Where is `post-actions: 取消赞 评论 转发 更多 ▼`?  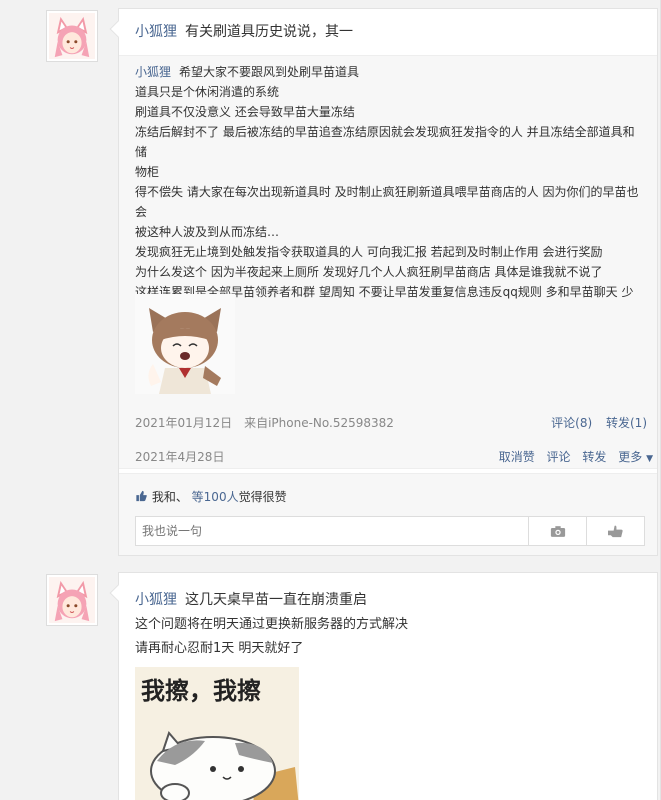
post-actions: 取消赞 评论 转发 更多 ▼ is located at coordinates (576, 456).